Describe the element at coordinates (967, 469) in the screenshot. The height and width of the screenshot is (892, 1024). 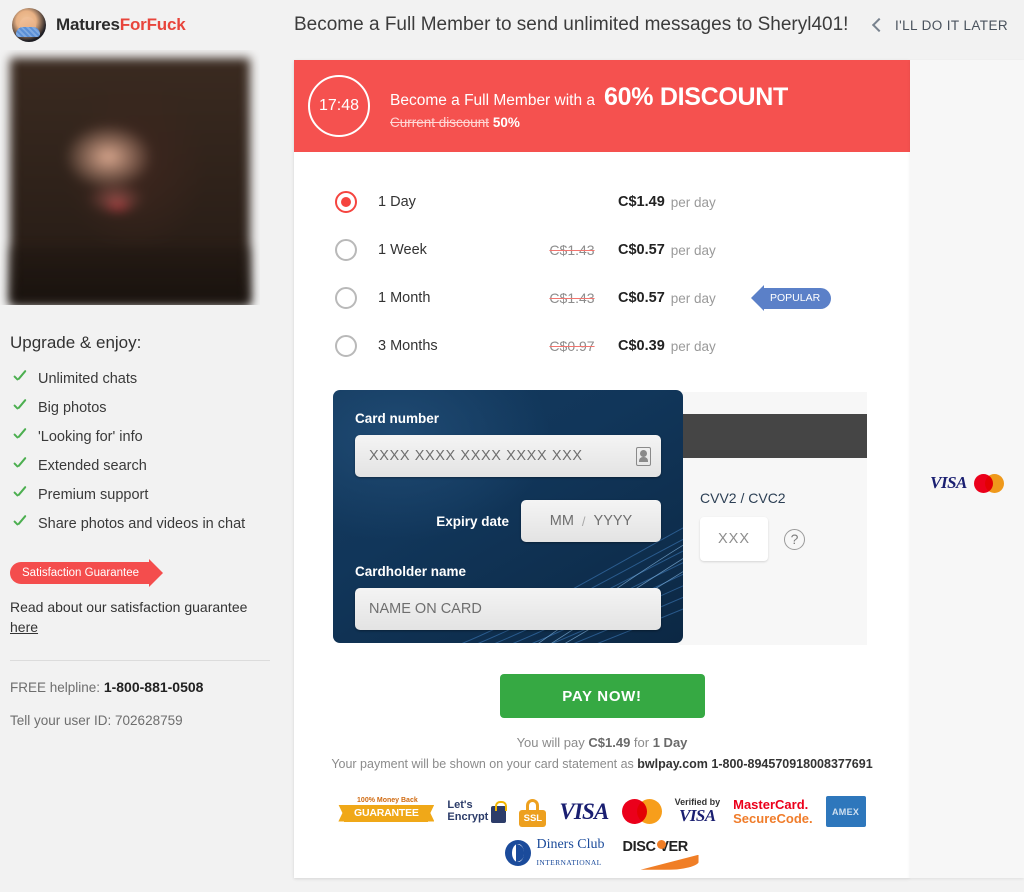
I see `accepted-cards-panel: VISA` at that location.